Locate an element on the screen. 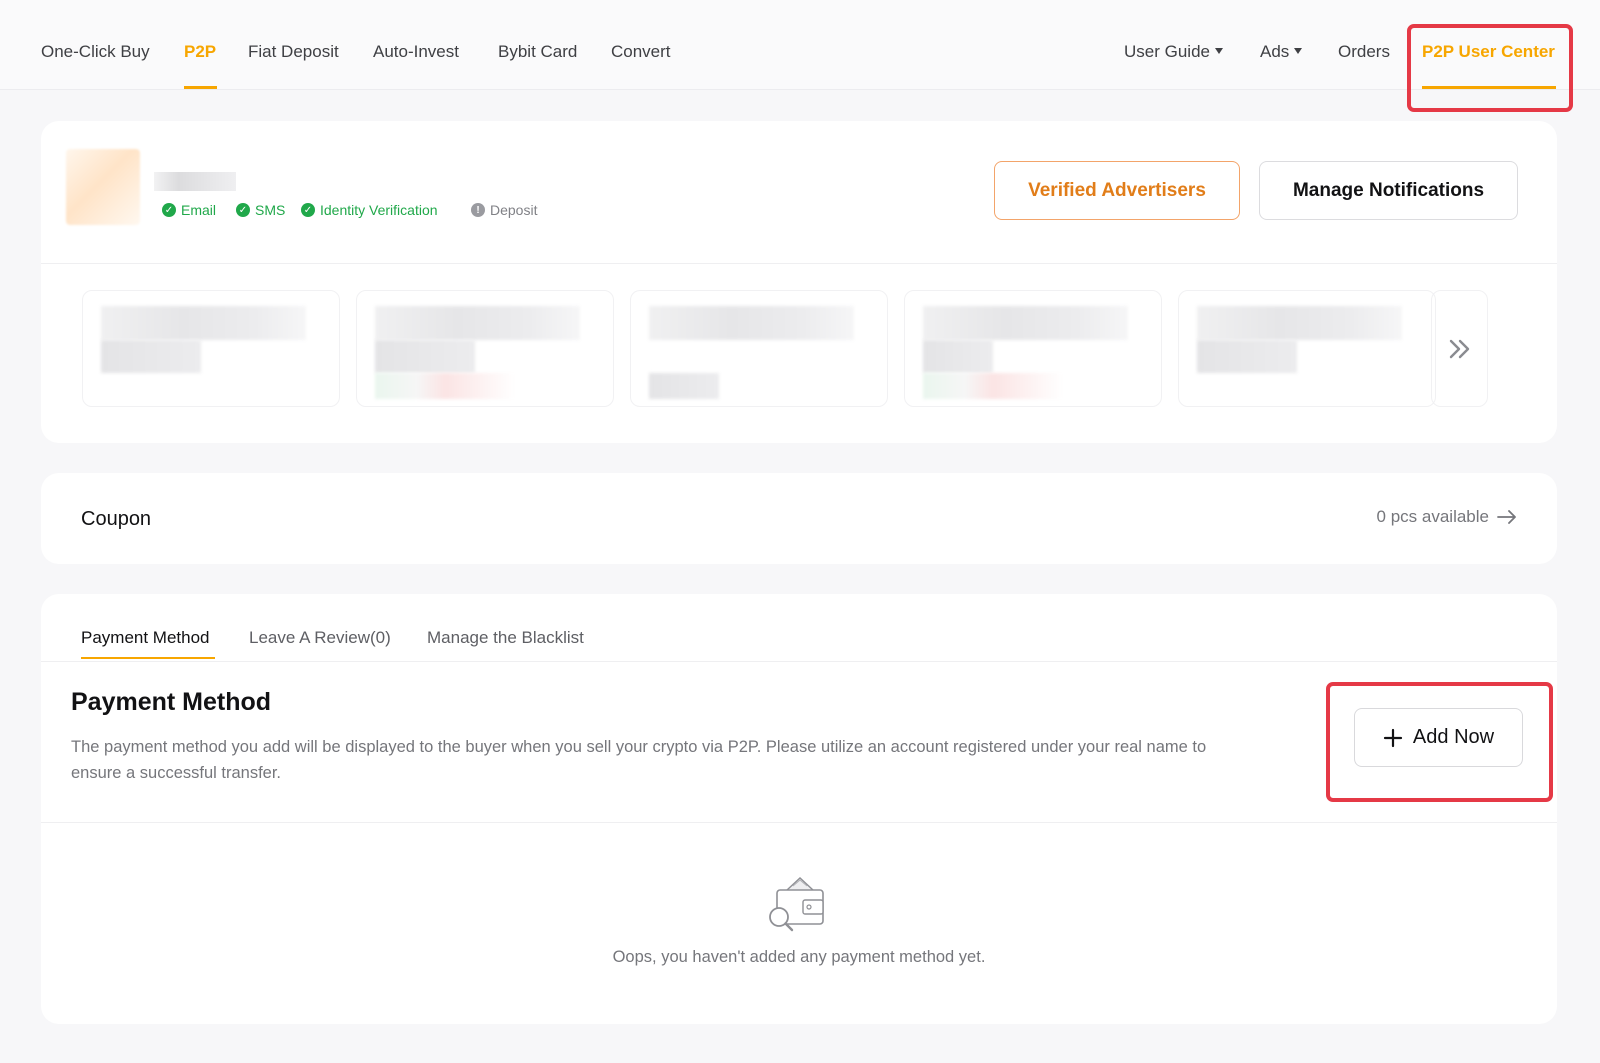 Image resolution: width=1600 pixels, height=1063 pixels. nav-auto-invest: Auto-Invest is located at coordinates (416, 52).